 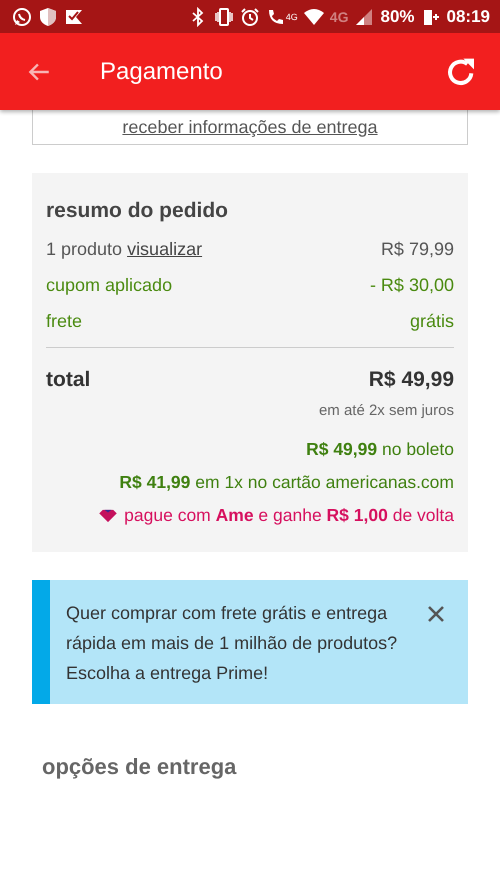 I want to click on view-link: visualizar, so click(x=164, y=249).